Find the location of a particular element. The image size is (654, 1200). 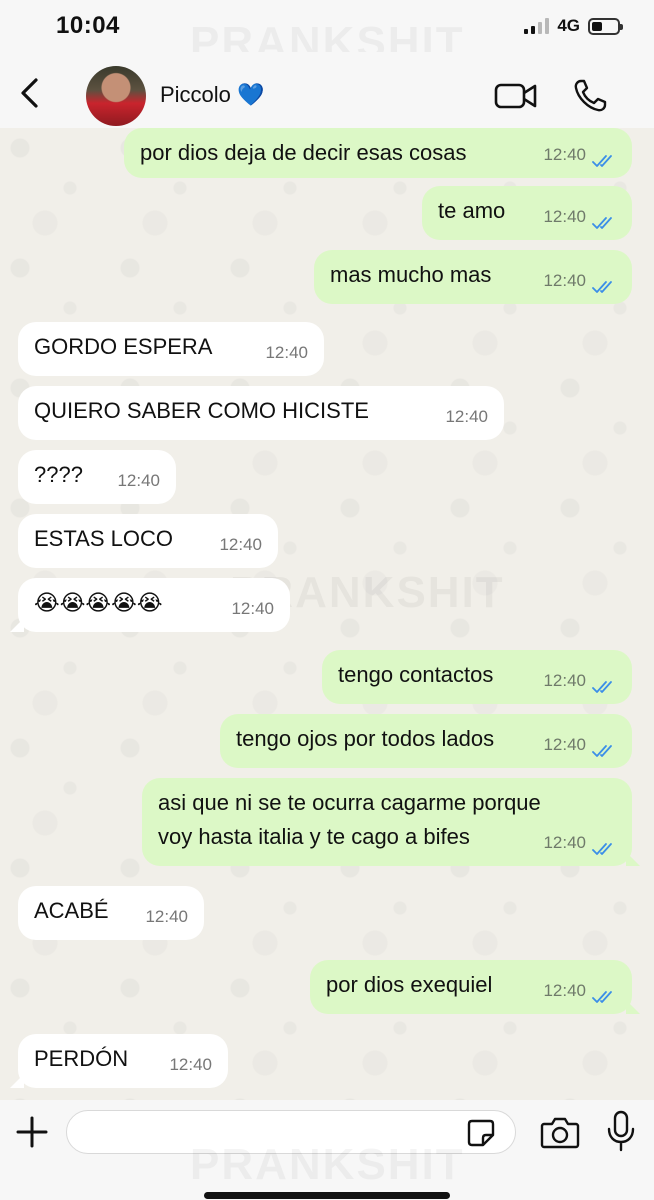

plus-icon is located at coordinates (32, 1132).